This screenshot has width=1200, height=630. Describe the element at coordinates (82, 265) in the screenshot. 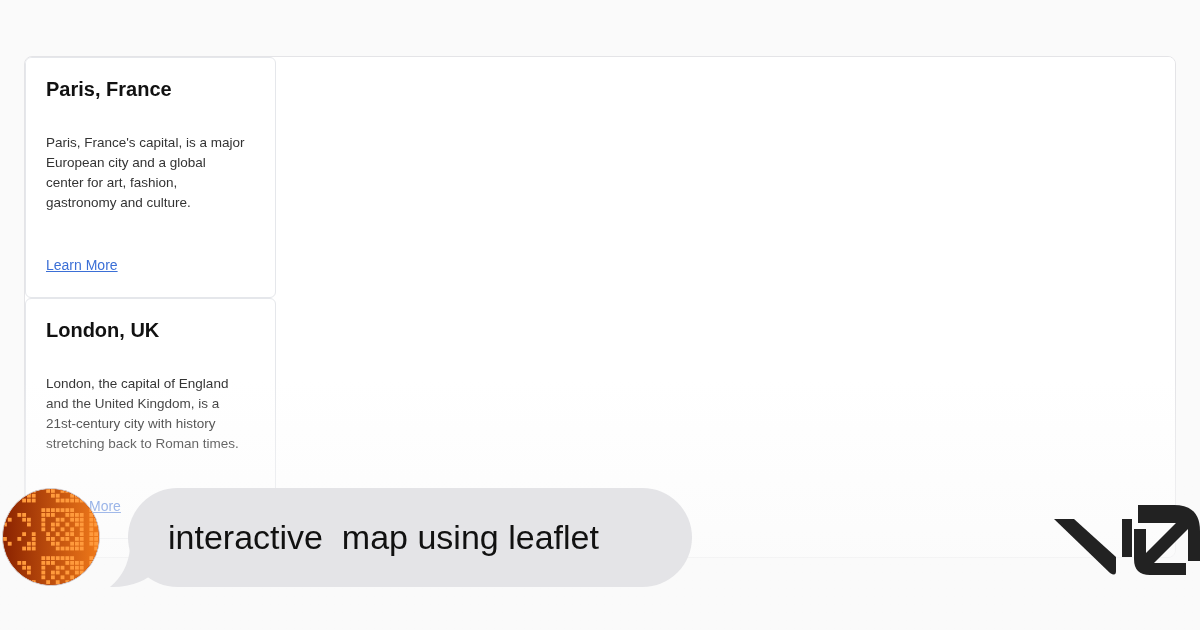

I see `learn-more-link: Learn More` at that location.